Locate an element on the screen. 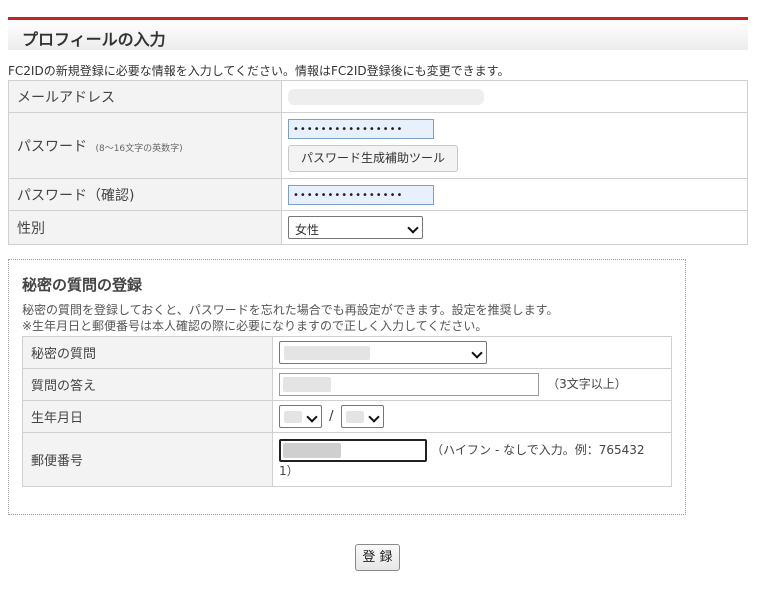 The height and width of the screenshot is (596, 766). question-cell is located at coordinates (472, 352).